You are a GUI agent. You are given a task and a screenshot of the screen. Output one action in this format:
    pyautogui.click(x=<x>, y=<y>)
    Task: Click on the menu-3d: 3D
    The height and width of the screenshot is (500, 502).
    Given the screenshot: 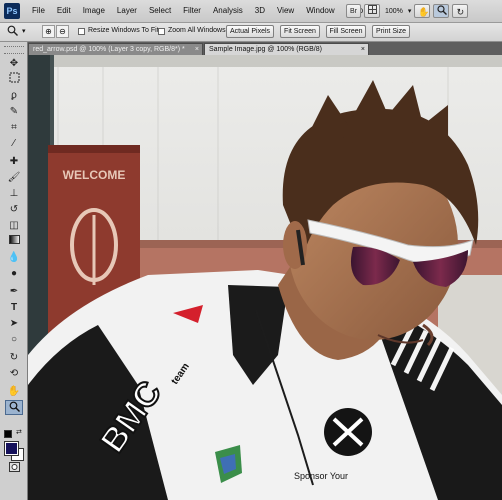 What is the action you would take?
    pyautogui.click(x=260, y=11)
    